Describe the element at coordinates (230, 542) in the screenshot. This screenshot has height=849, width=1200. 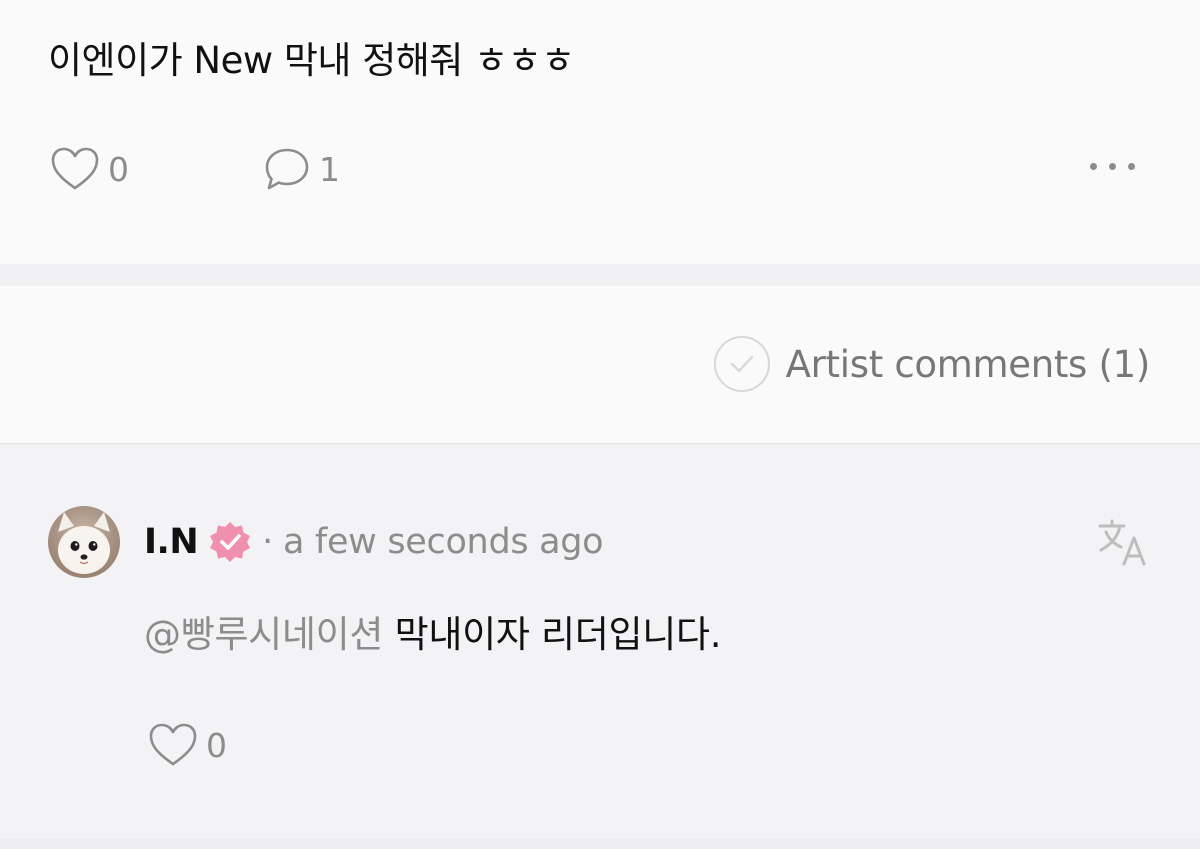
I see `verified-badge-icon` at that location.